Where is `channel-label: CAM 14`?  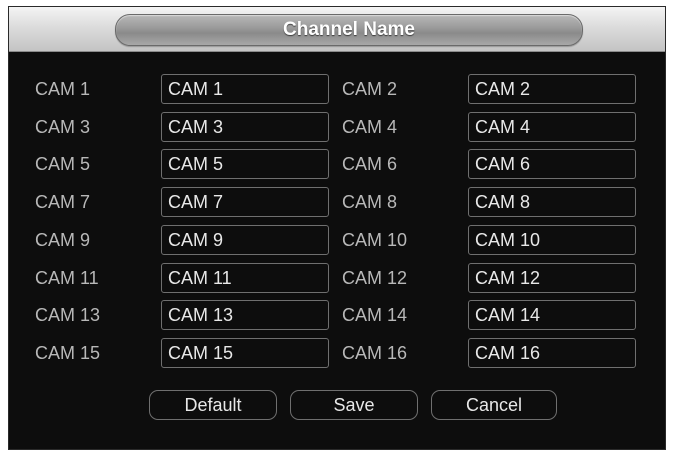
channel-label: CAM 14 is located at coordinates (375, 315).